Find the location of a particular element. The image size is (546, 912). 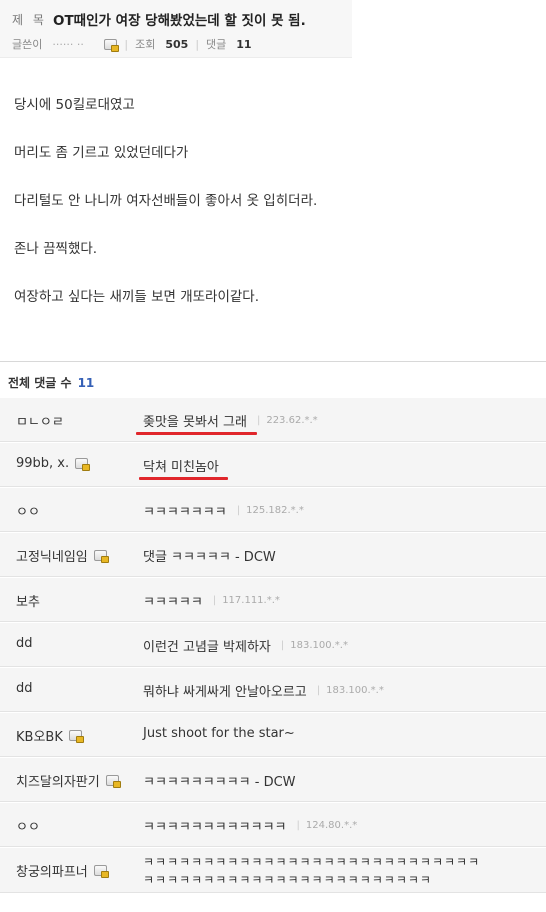

comment-body: ㅋㅋㅋㅋㅋㅋㅋㅋㅋ - DCW is located at coordinates (219, 782).